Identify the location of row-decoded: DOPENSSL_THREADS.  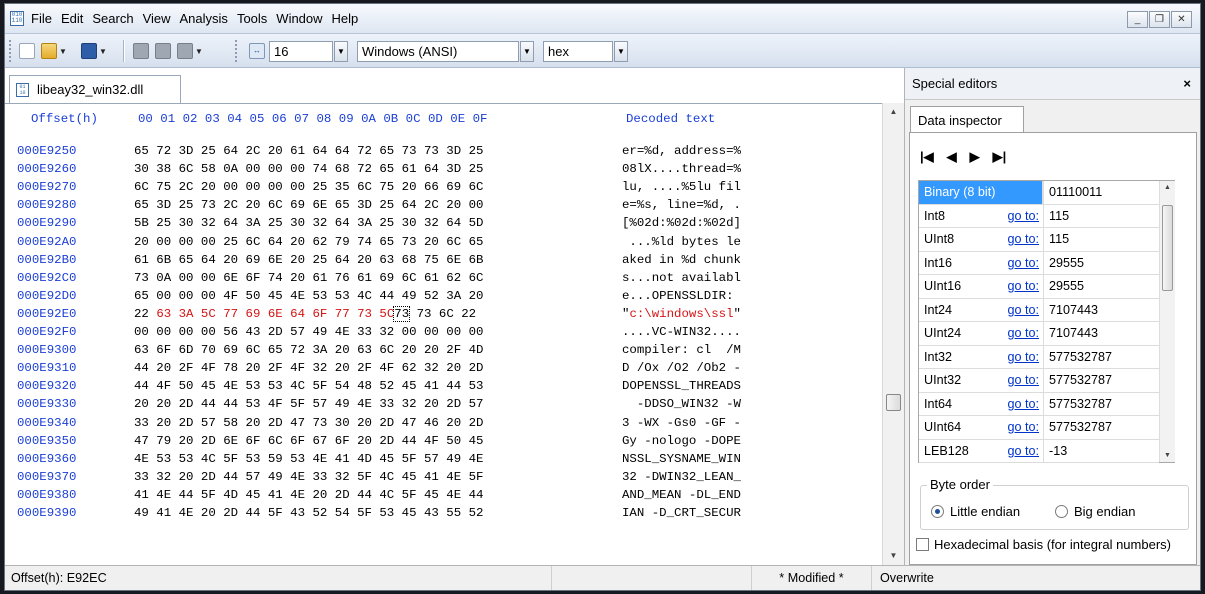
(681, 386).